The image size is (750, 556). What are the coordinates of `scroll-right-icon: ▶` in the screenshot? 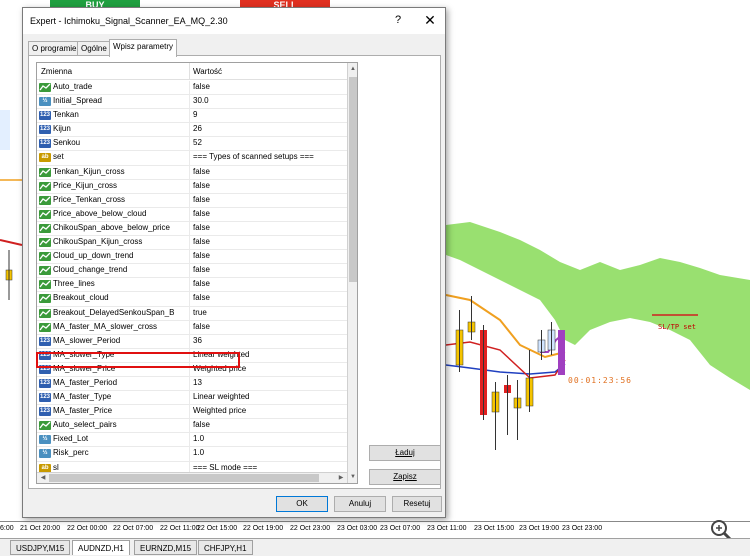 It's located at (341, 478).